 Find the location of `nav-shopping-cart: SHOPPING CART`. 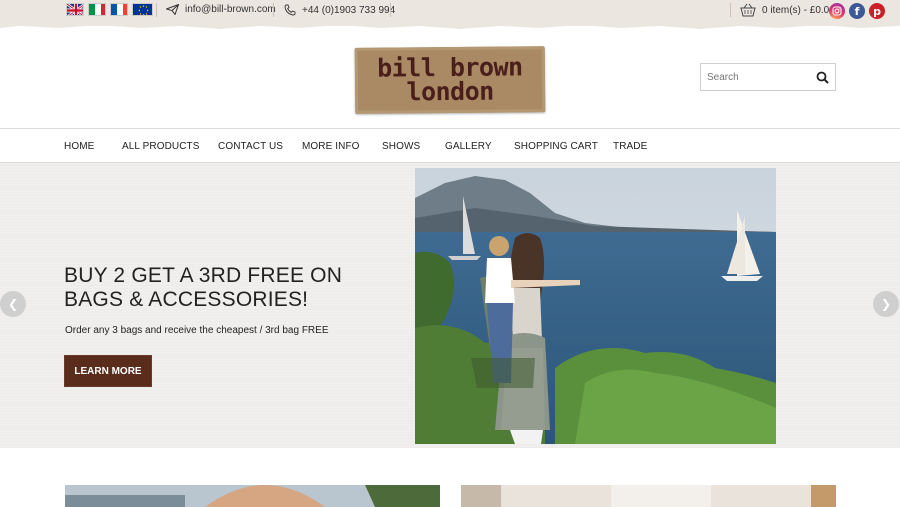

nav-shopping-cart: SHOPPING CART is located at coordinates (556, 146).